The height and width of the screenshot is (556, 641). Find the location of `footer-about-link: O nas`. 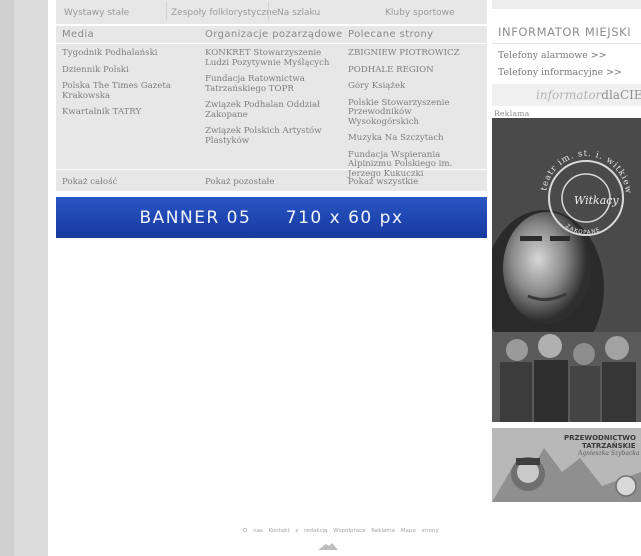

footer-about-link: O nas is located at coordinates (253, 531).